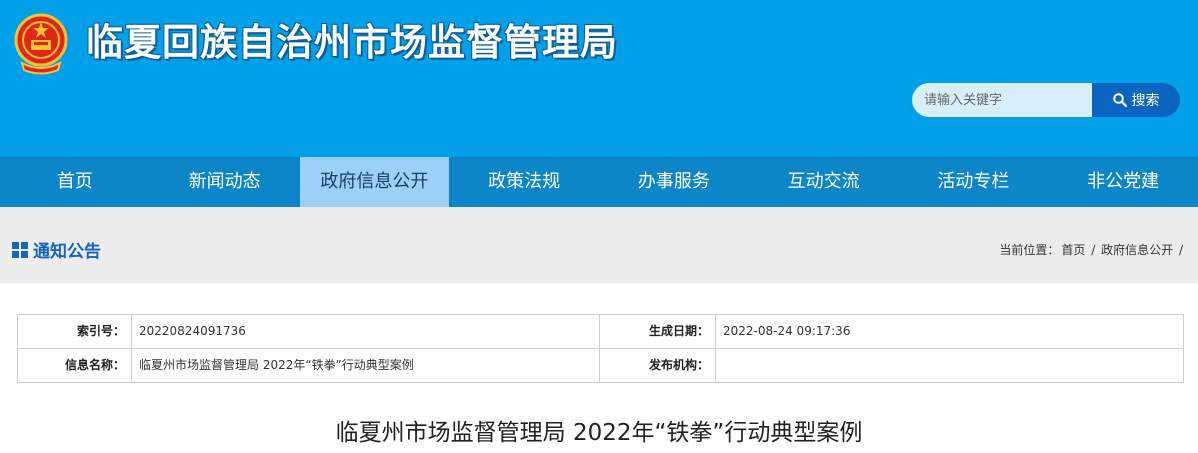 The image size is (1198, 453). I want to click on search-icon, so click(1119, 100).